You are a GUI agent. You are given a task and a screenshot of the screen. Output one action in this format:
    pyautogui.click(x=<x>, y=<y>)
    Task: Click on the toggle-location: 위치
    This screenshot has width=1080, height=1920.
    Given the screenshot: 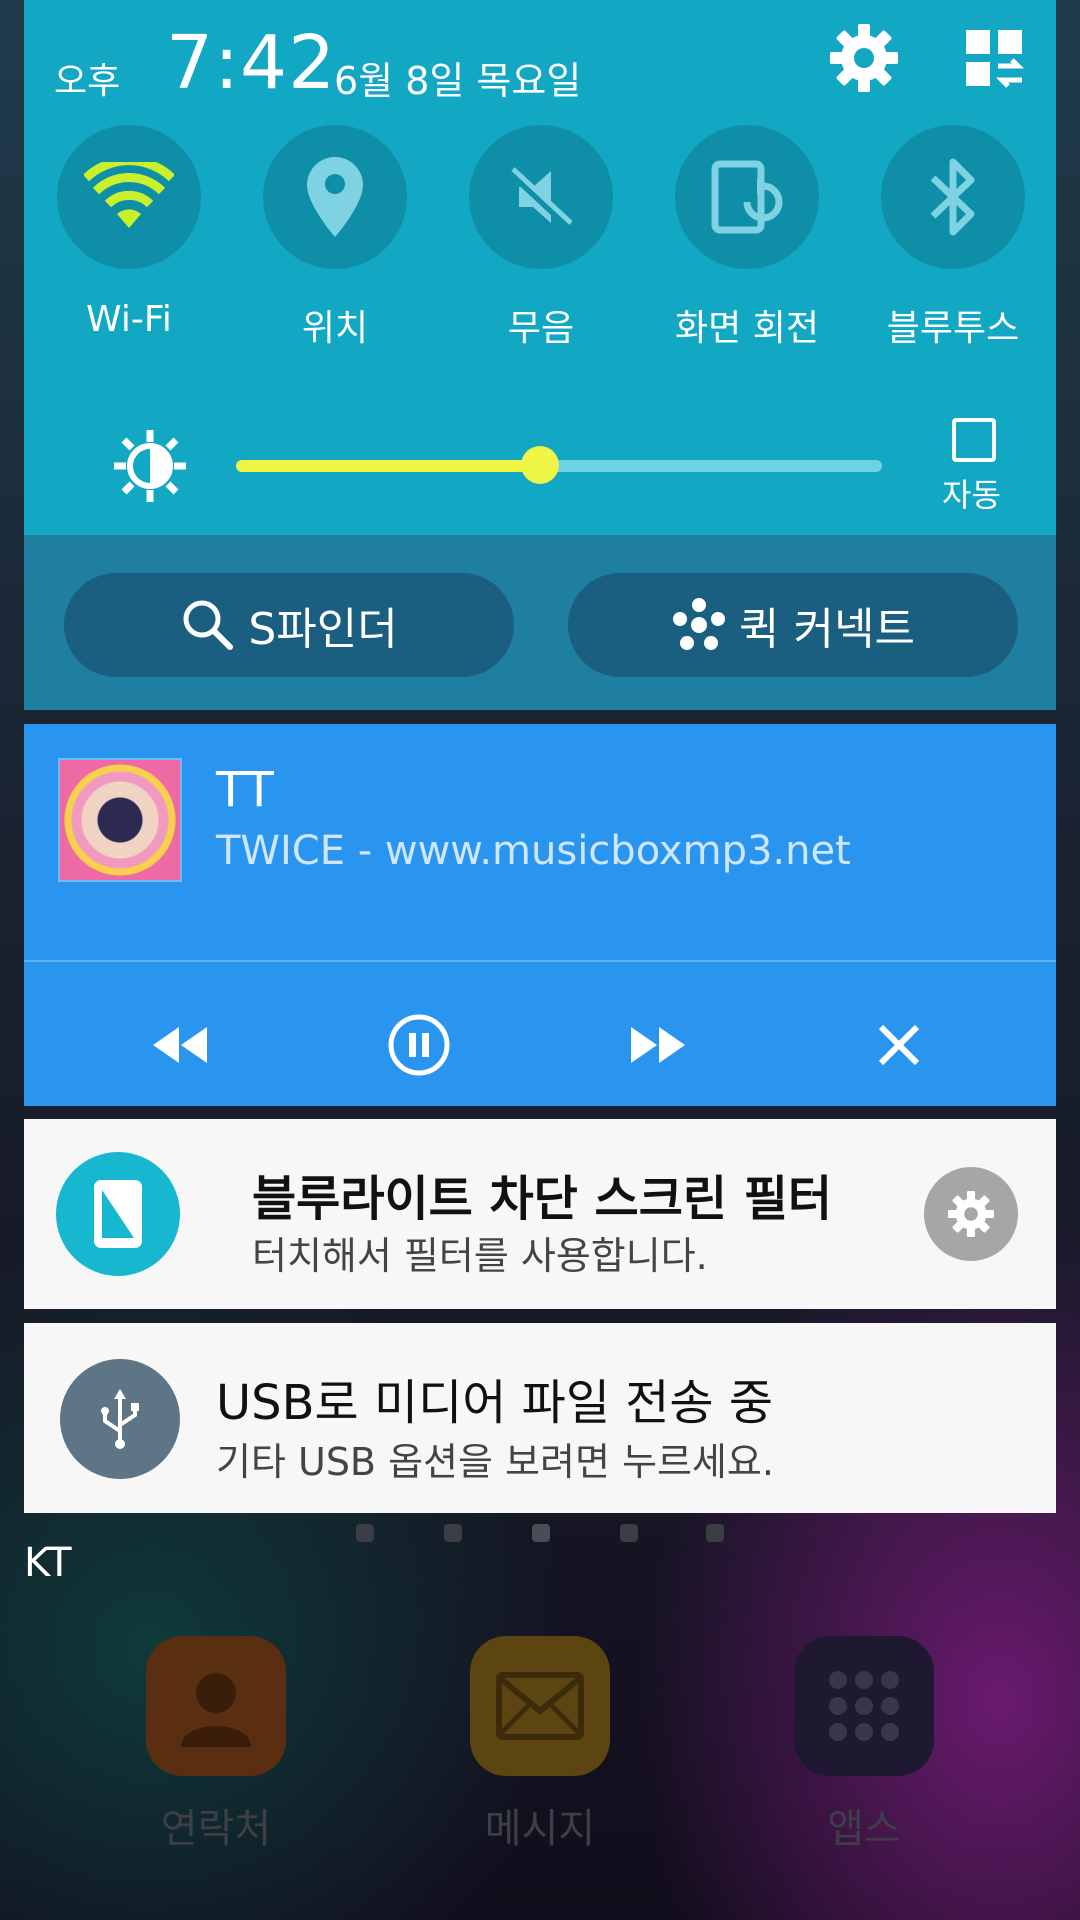 What is the action you would take?
    pyautogui.click(x=335, y=238)
    